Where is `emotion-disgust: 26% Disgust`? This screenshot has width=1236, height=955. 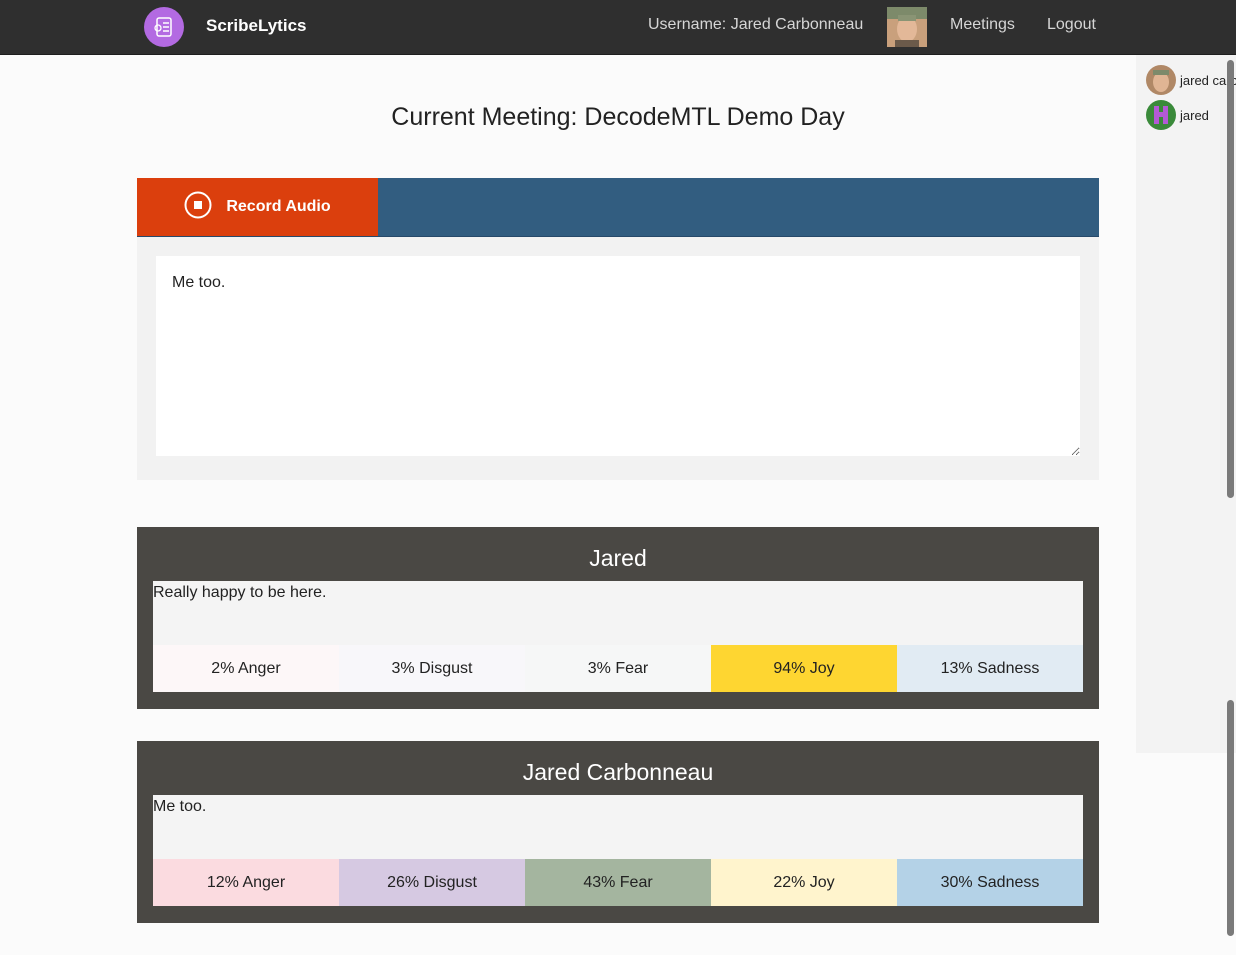 emotion-disgust: 26% Disgust is located at coordinates (432, 882).